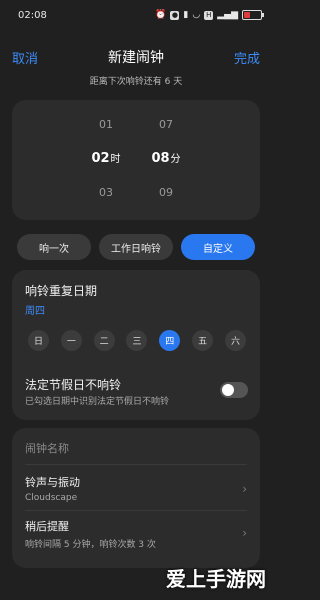 This screenshot has width=320, height=600. I want to click on hour-unit: 时, so click(115, 159).